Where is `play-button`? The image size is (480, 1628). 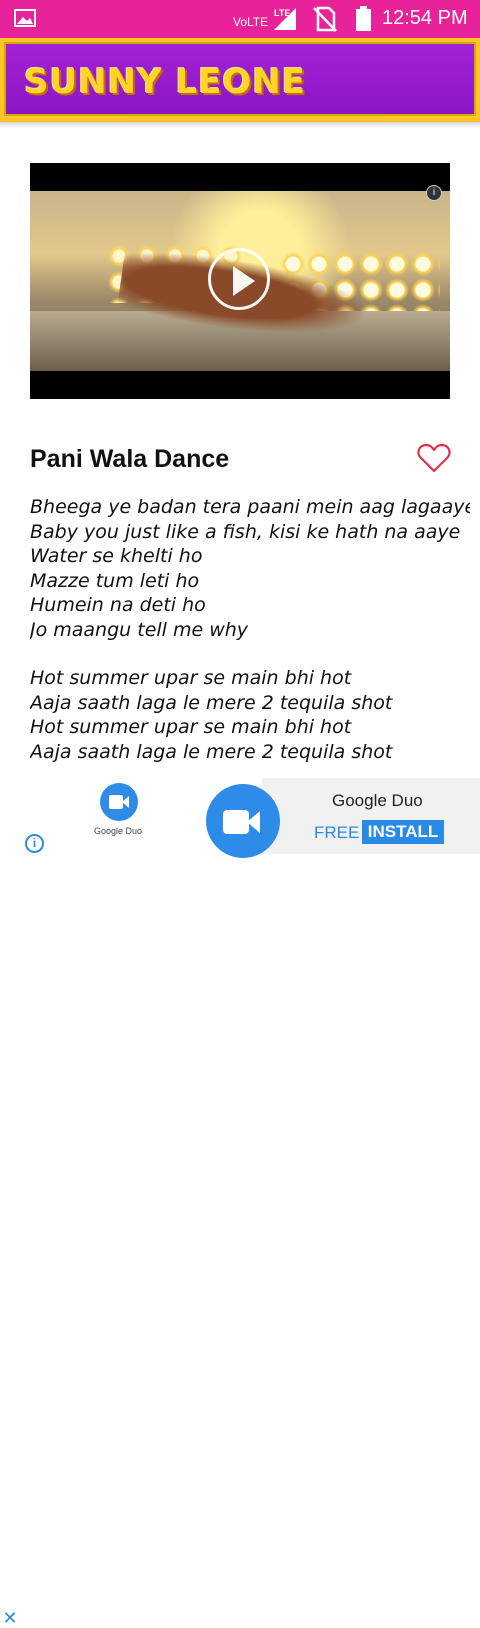
play-button is located at coordinates (239, 279).